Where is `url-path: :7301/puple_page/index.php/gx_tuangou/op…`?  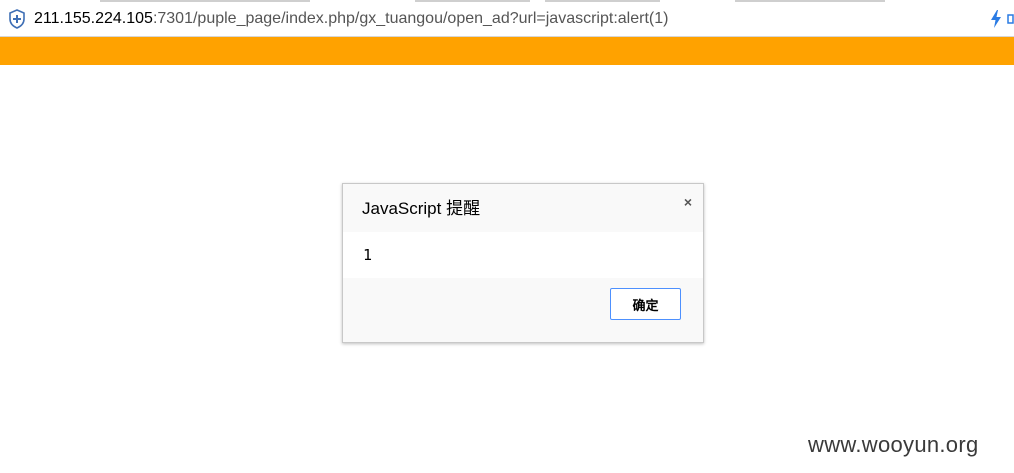 url-path: :7301/puple_page/index.php/gx_tuangou/op… is located at coordinates (410, 18).